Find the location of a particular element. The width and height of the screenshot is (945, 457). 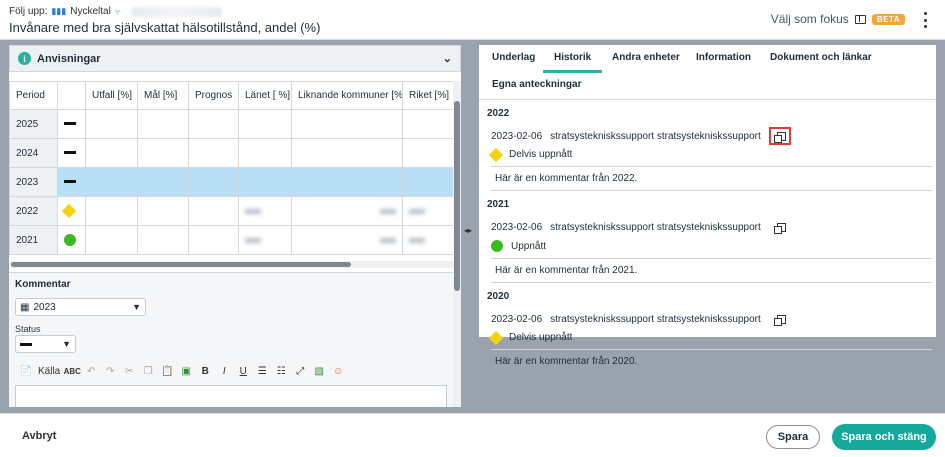

table-row-selected: 2023 is located at coordinates (231, 182).